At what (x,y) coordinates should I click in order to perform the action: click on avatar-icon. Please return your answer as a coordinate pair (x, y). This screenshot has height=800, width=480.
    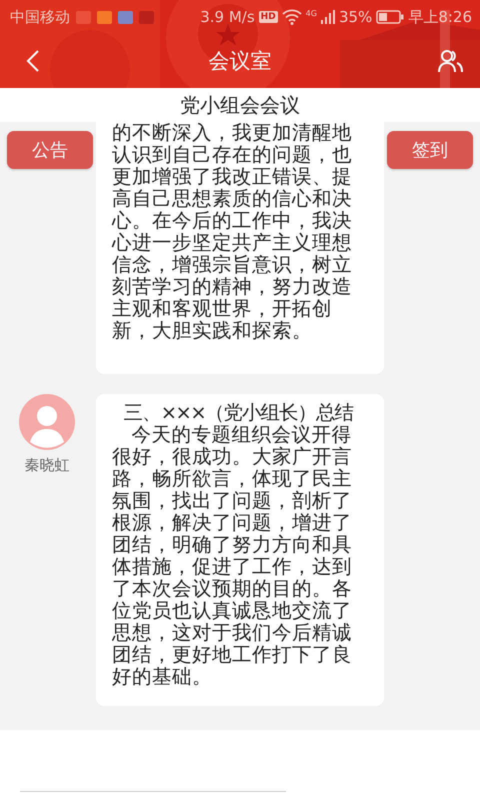
    Looking at the image, I should click on (47, 422).